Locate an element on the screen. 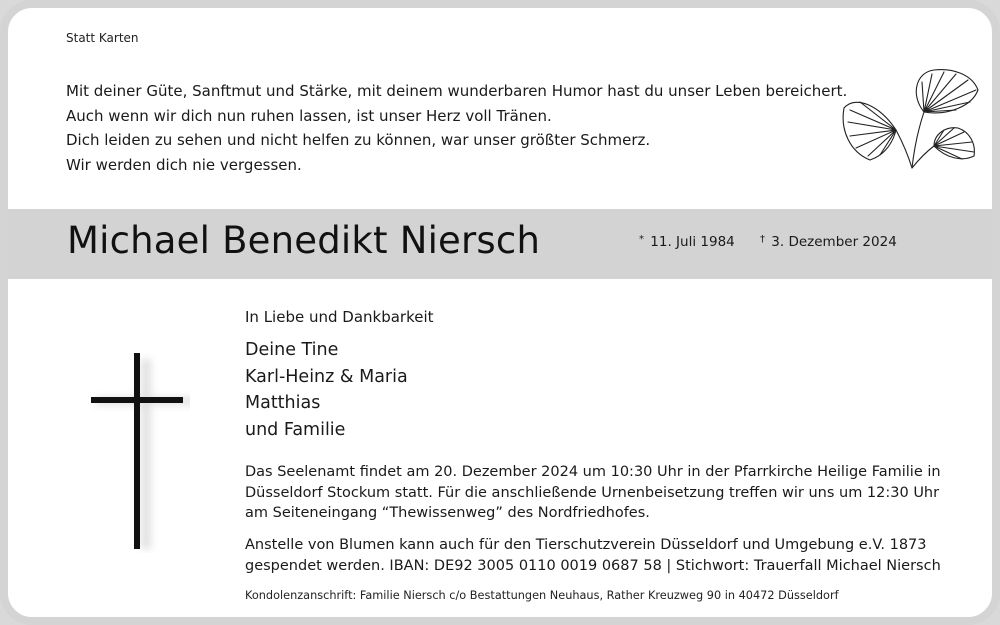  mourner-name: Matthias is located at coordinates (283, 403).